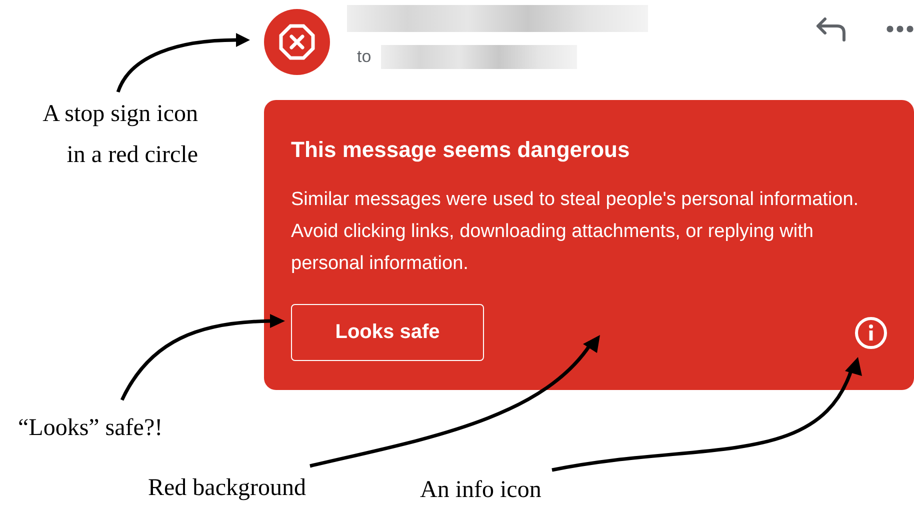  What do you see at coordinates (575, 232) in the screenshot?
I see `warning-message: Similar messages were used to steal people's personal information. Avoid clicking links, downloading attachments, or replying with personal information.` at bounding box center [575, 232].